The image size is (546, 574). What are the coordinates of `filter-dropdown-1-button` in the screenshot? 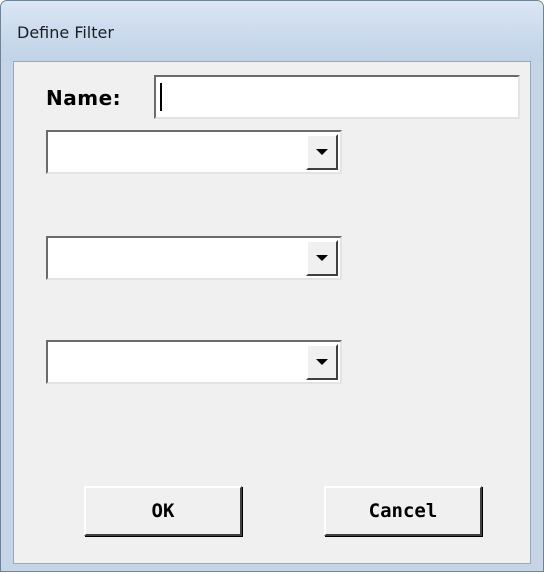 It's located at (322, 152).